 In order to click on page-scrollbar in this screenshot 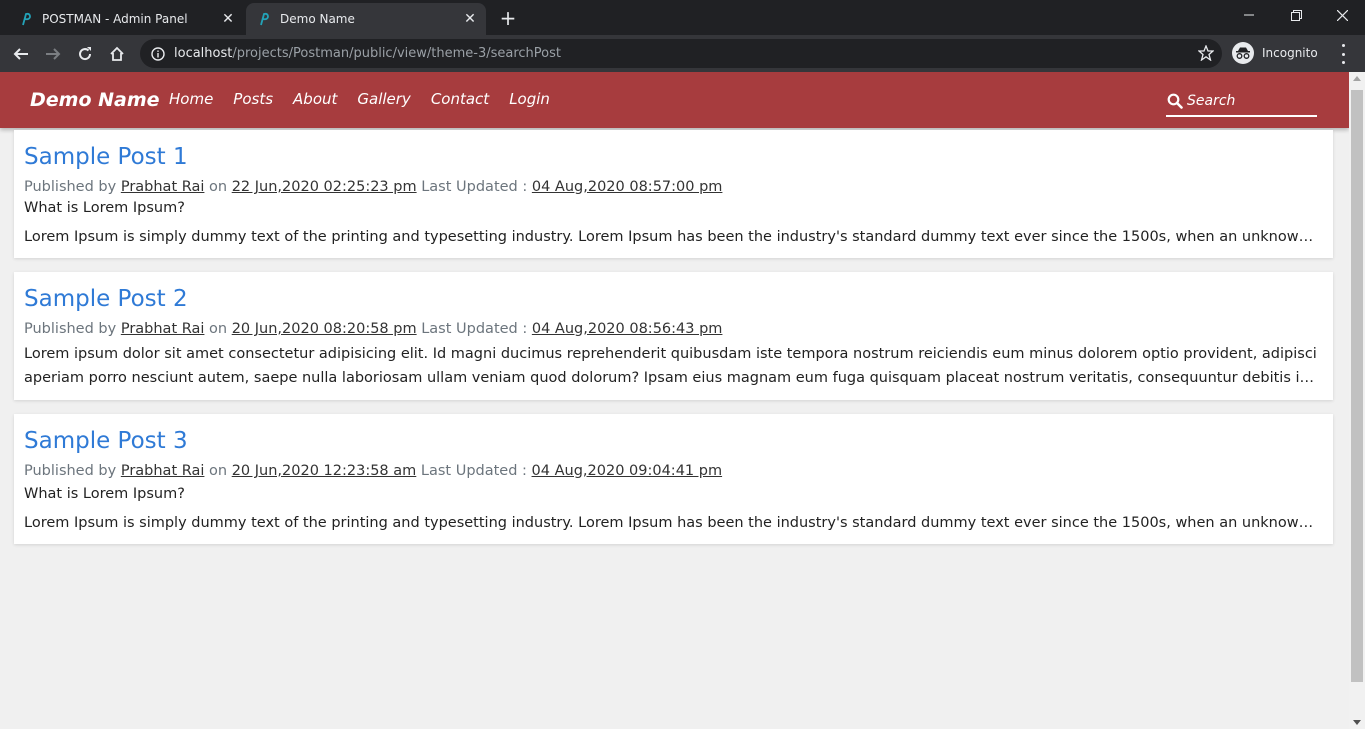, I will do `click(1357, 400)`.